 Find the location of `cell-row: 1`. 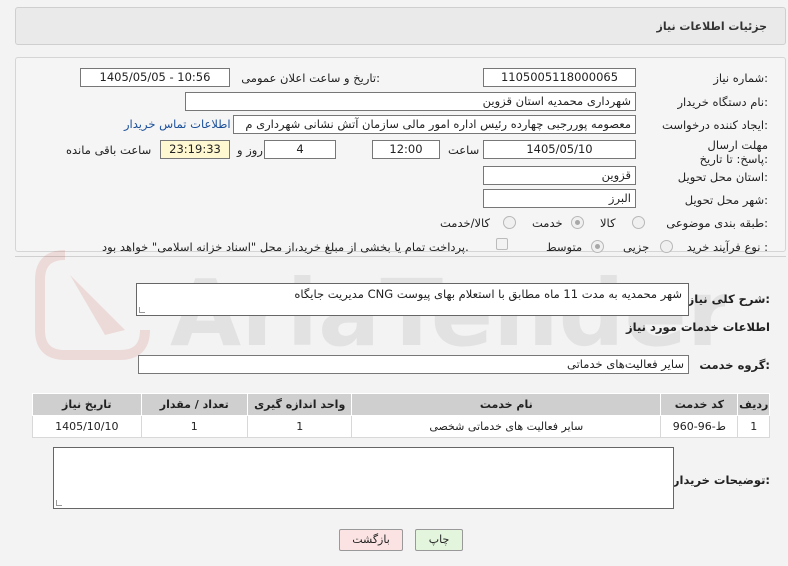

cell-row: 1 is located at coordinates (753, 426).